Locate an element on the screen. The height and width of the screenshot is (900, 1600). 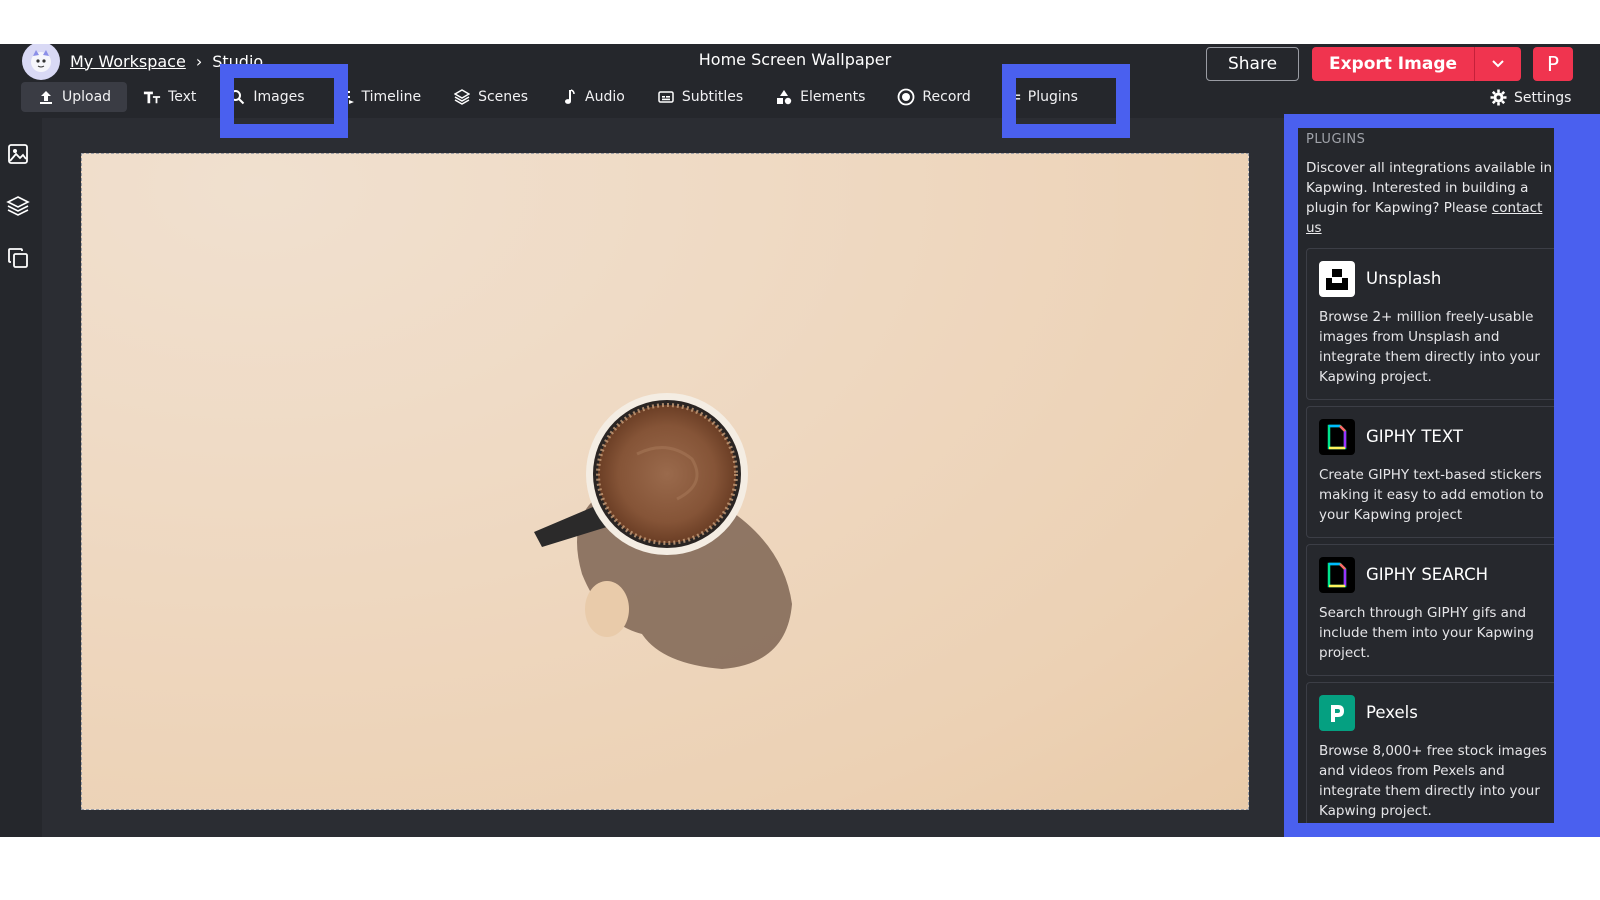
timeline-tool-label: Timeline is located at coordinates (391, 97).